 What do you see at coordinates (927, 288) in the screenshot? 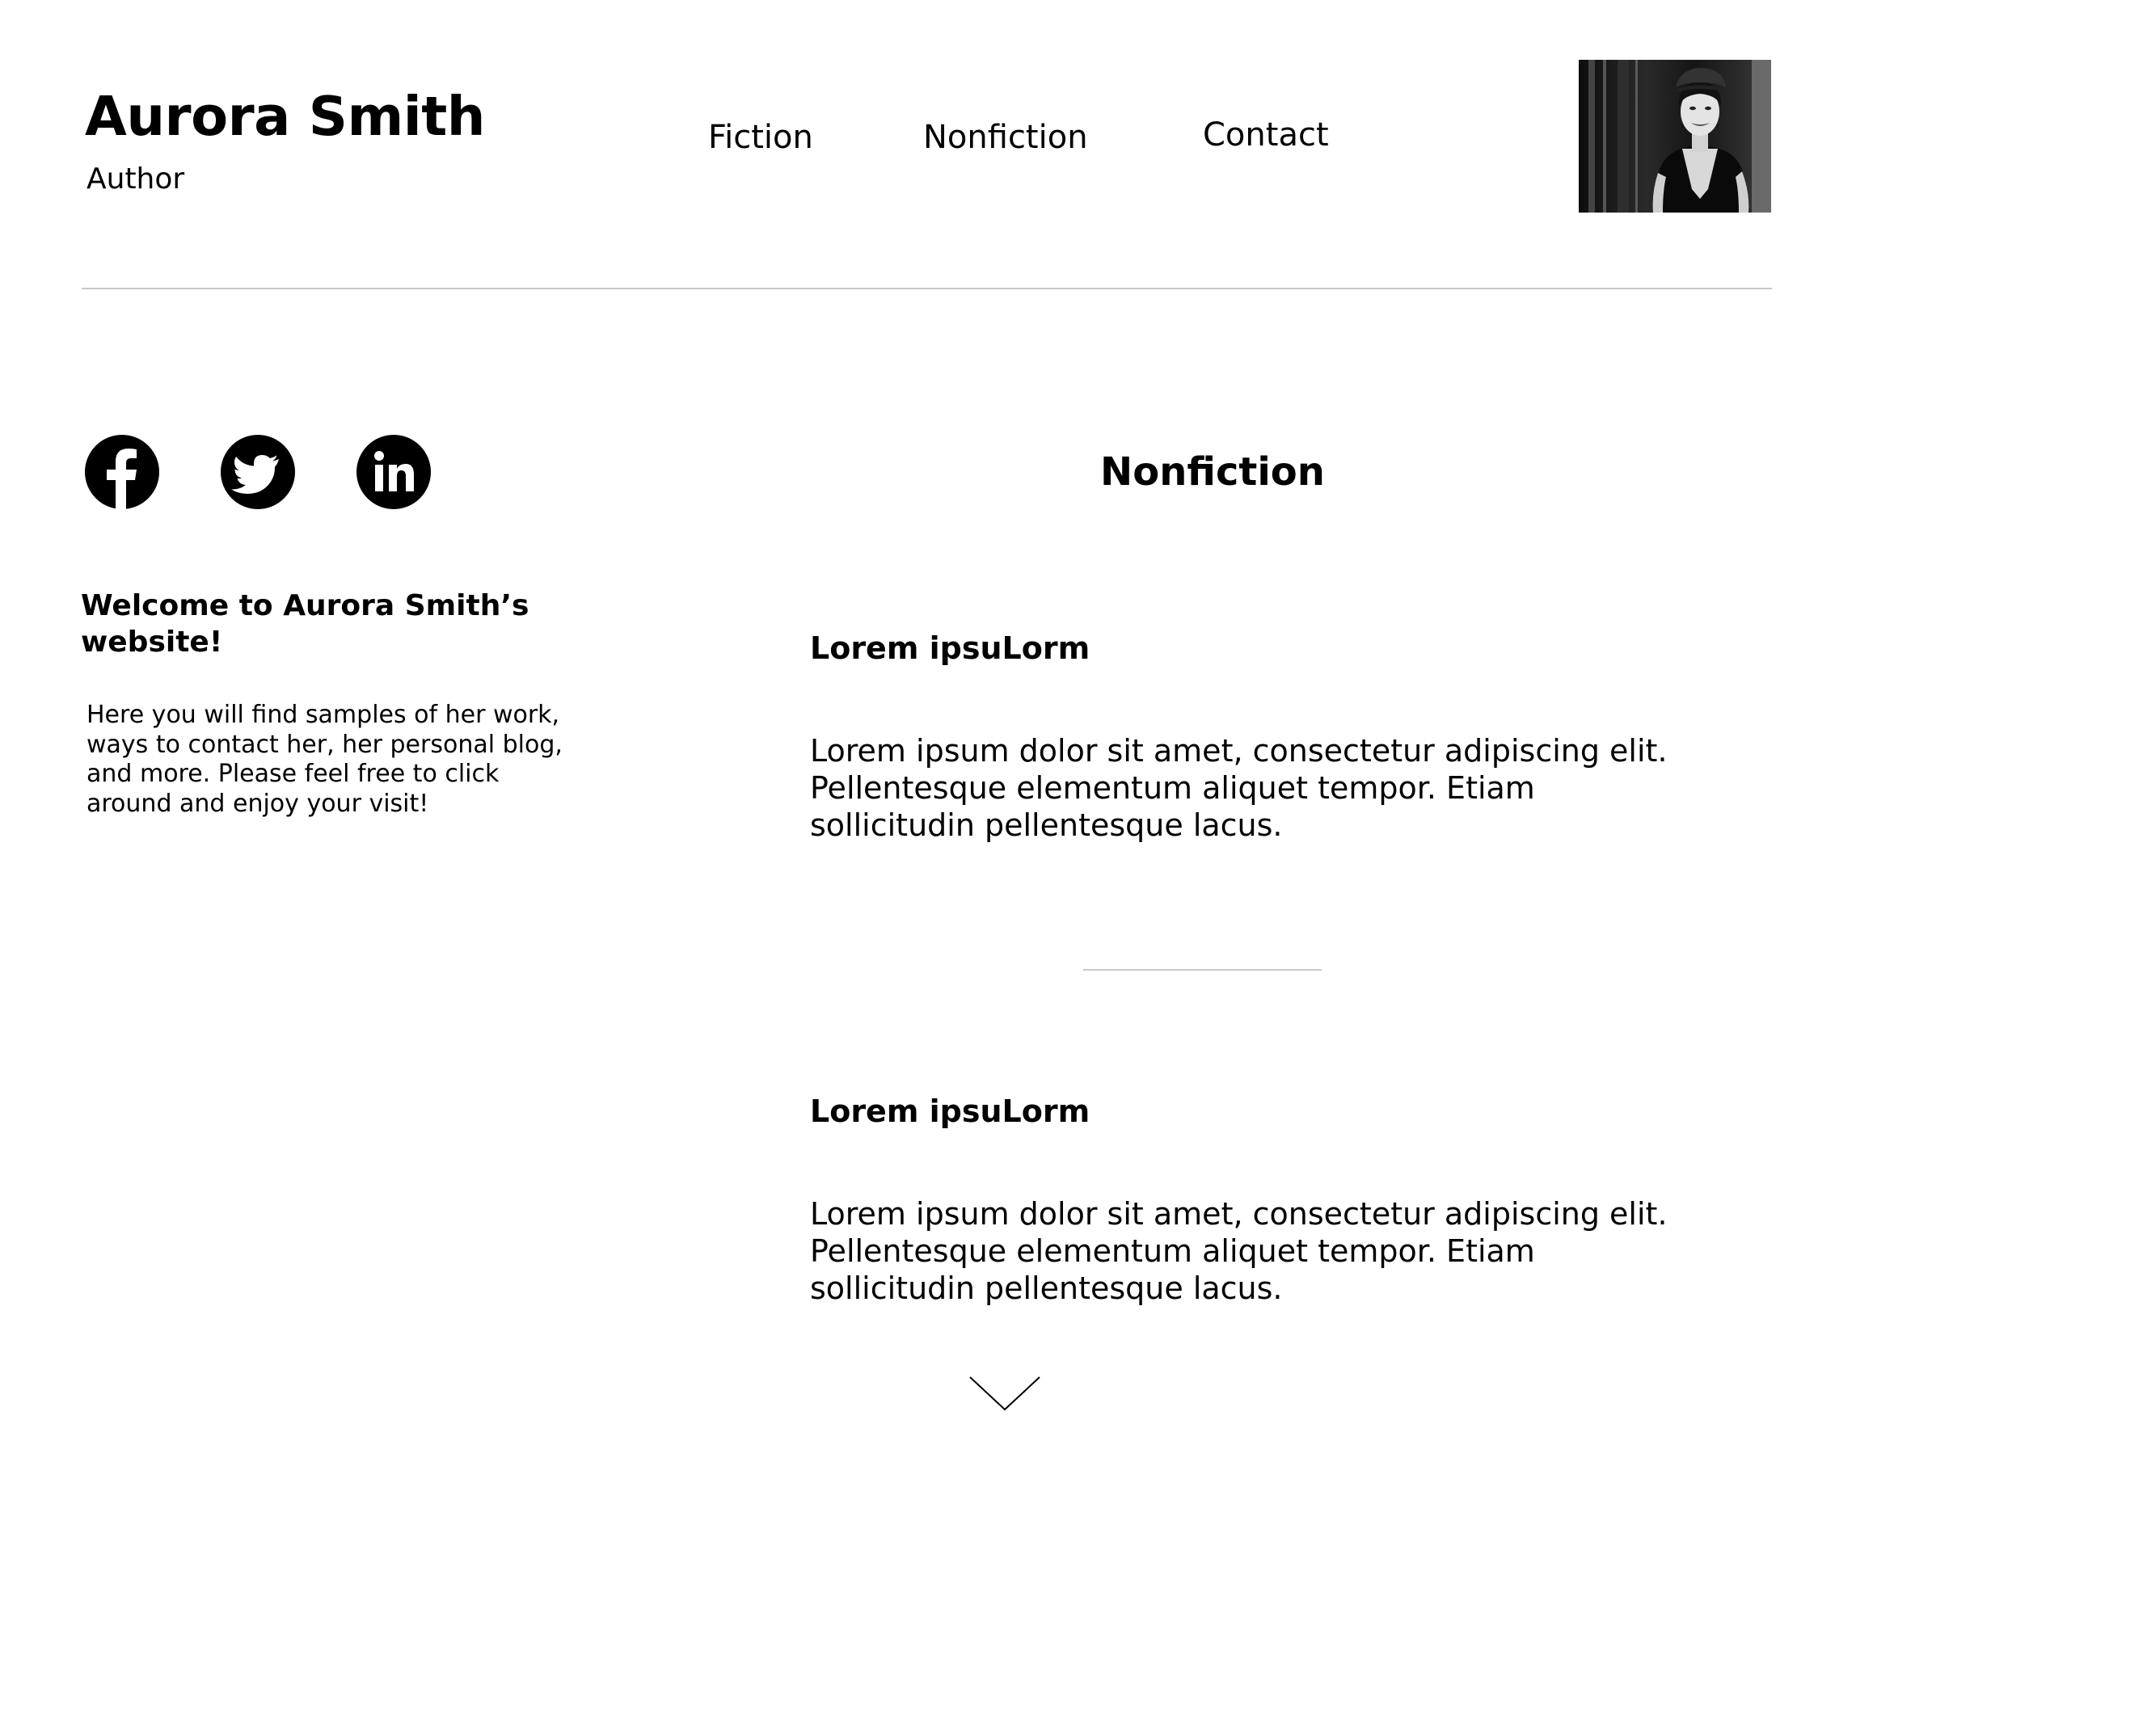
I see `header-divider` at bounding box center [927, 288].